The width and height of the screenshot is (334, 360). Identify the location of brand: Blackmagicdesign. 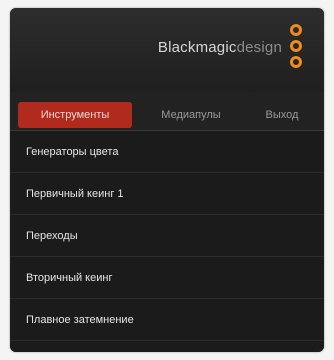
(233, 47).